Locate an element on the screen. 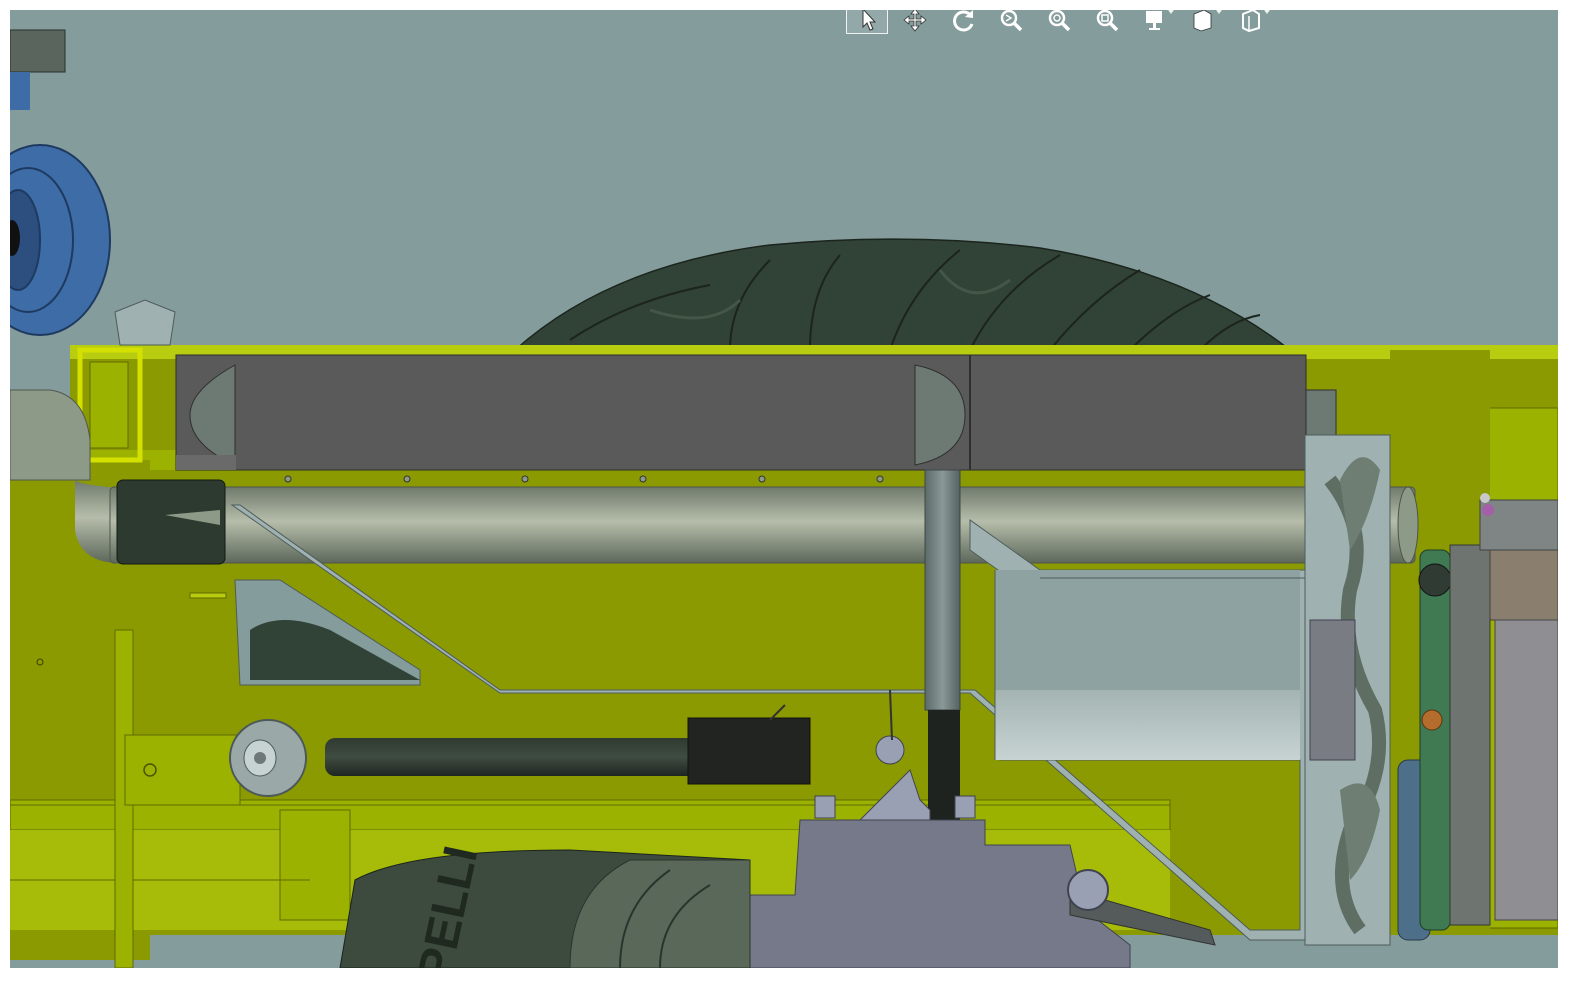 The height and width of the screenshot is (983, 1575). zoom-in-out-icon is located at coordinates (1059, 21).